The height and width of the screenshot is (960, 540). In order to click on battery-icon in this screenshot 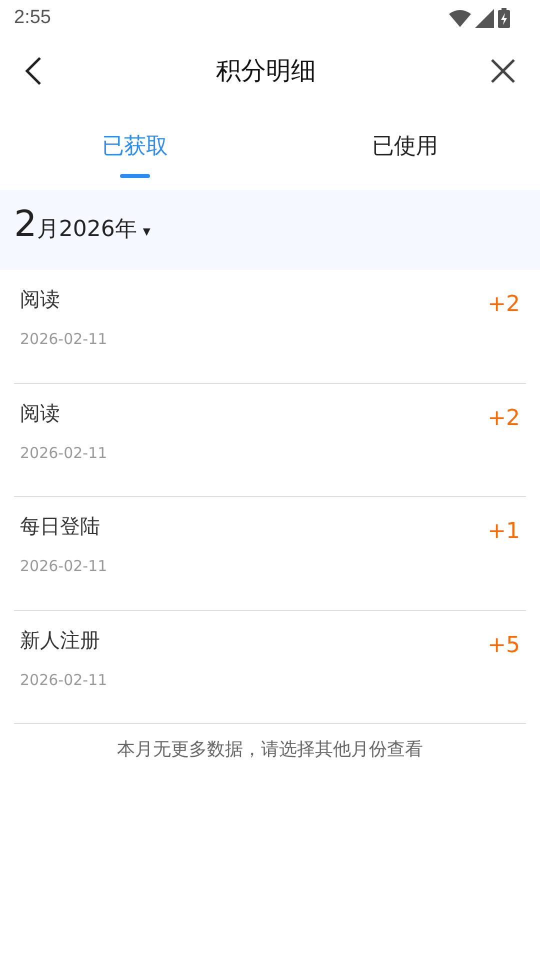, I will do `click(504, 18)`.